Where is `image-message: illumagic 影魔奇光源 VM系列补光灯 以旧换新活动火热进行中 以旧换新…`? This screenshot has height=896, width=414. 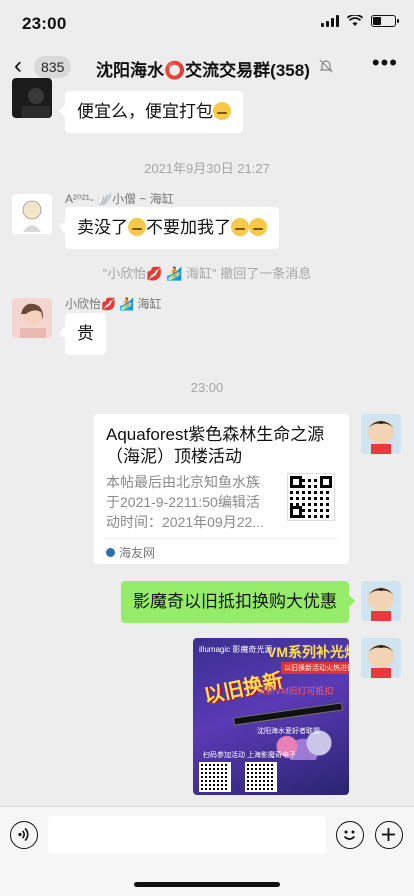 image-message: illumagic 影魔奇光源 VM系列补光灯 以旧换新活动火热进行中 以旧换新… is located at coordinates (271, 716).